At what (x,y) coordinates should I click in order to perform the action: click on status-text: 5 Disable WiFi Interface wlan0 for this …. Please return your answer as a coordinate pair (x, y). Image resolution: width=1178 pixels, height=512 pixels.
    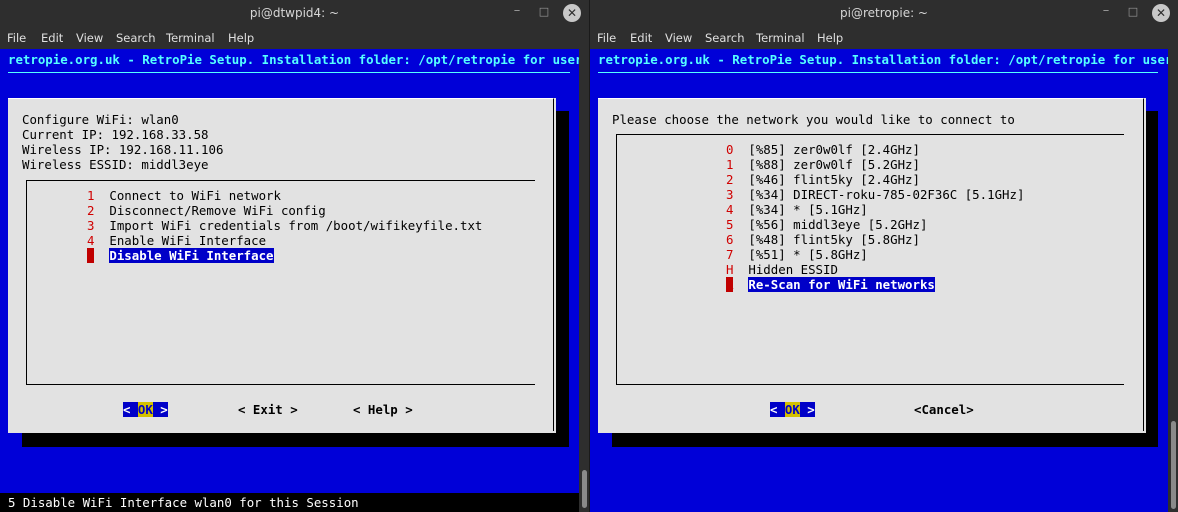
    Looking at the image, I should click on (183, 502).